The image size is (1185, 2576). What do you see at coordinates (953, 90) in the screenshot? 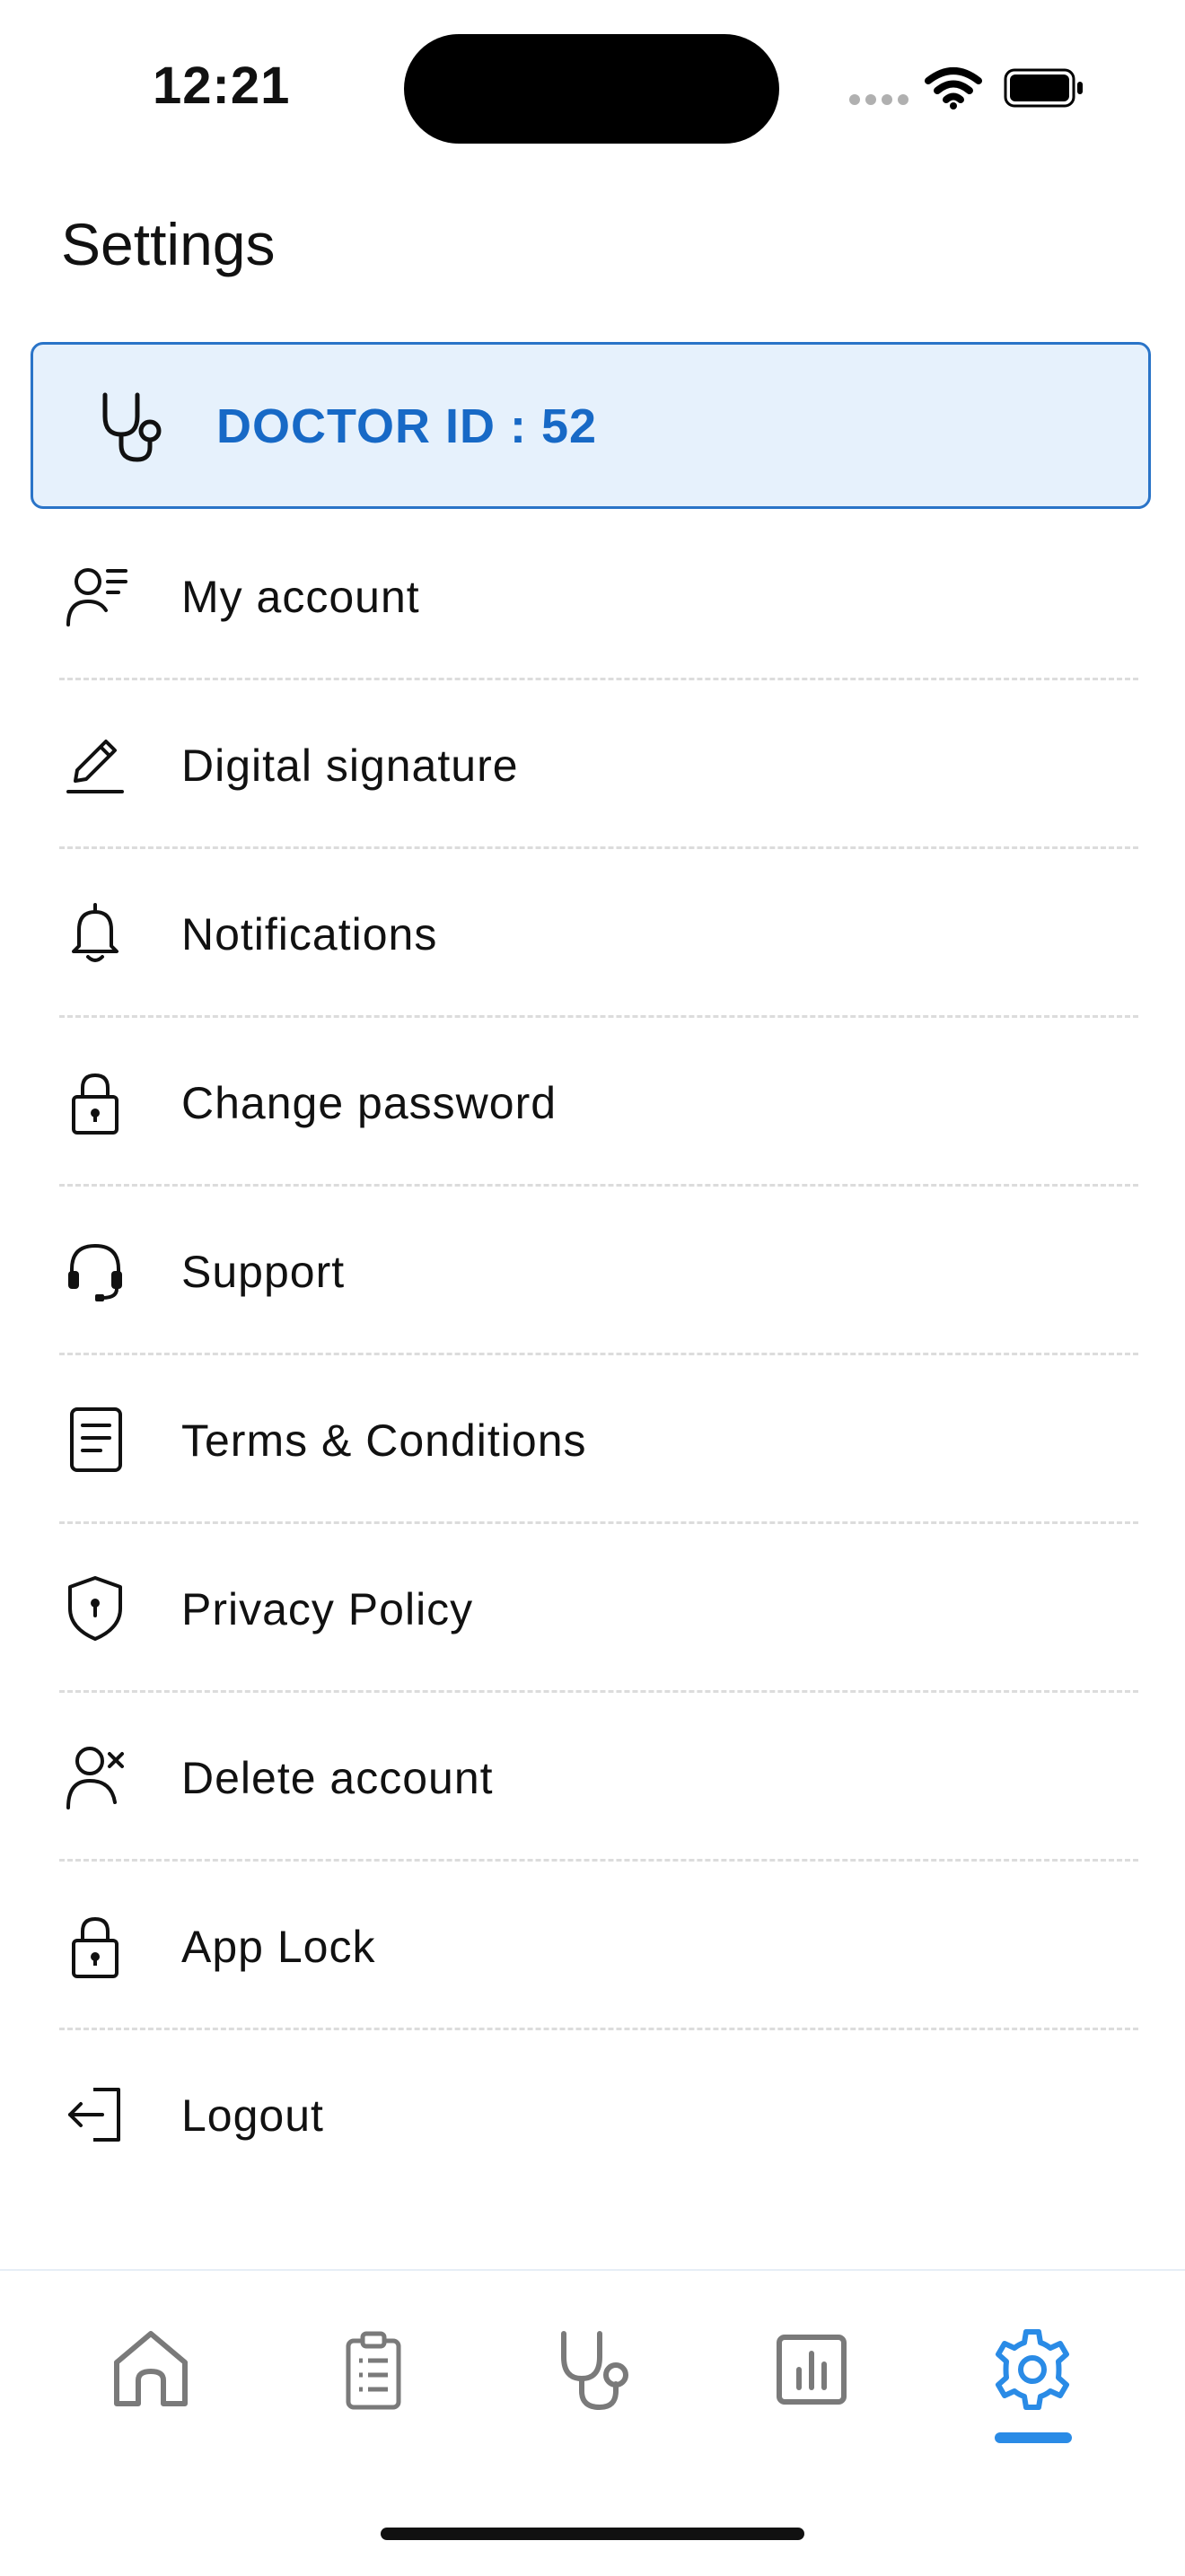
I see `wifi-icon` at bounding box center [953, 90].